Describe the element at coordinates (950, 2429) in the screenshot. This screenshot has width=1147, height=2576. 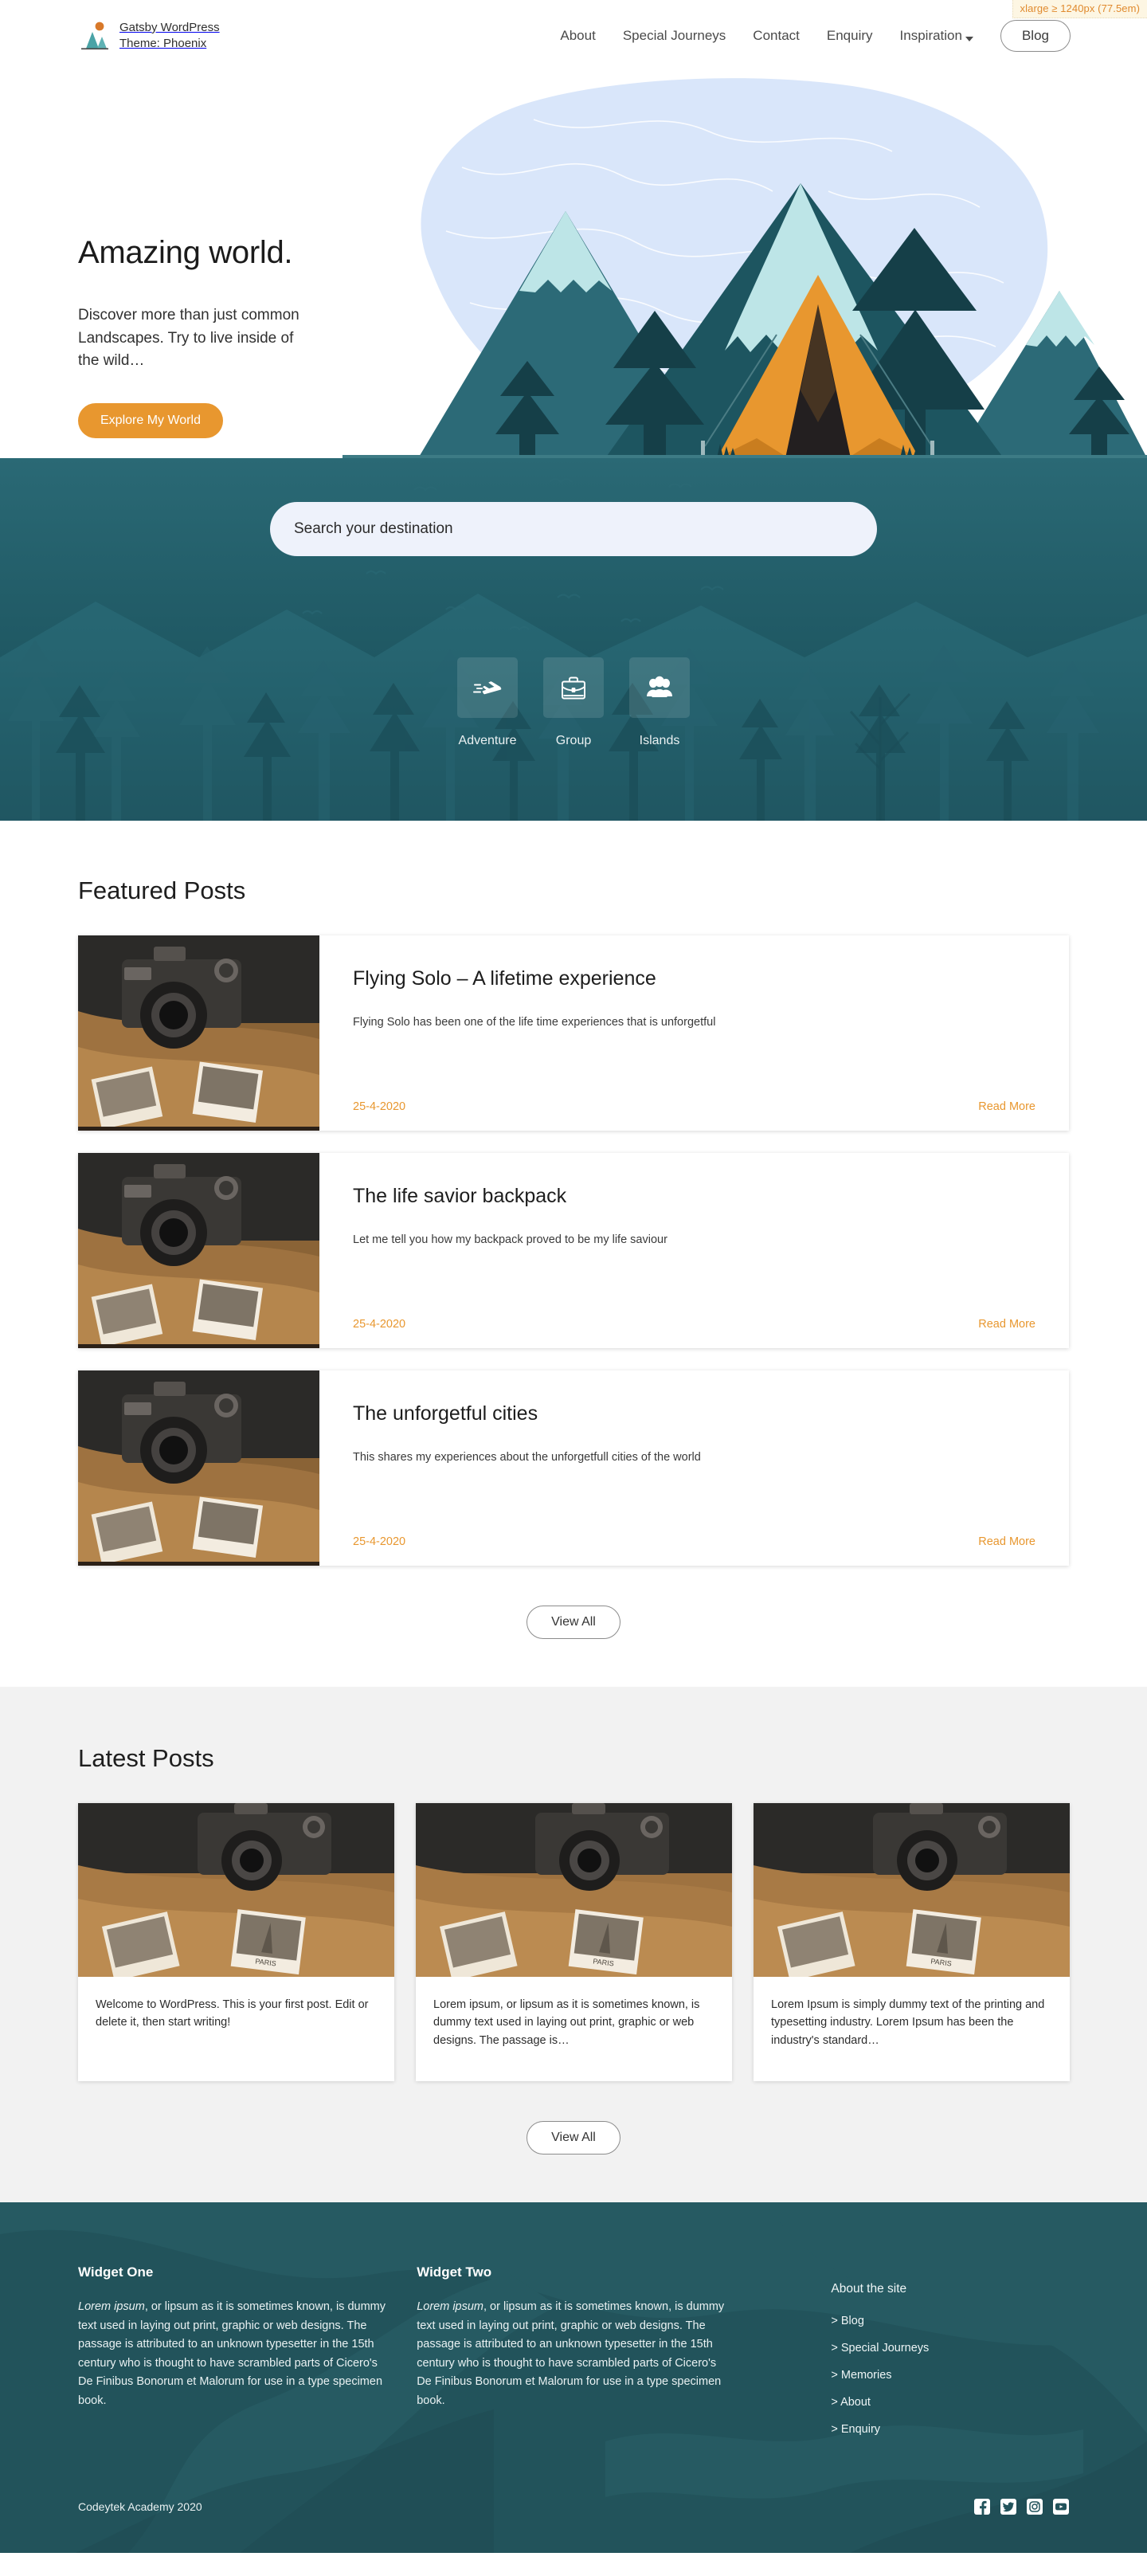
I see `footer-link-item: > Enquiry` at that location.